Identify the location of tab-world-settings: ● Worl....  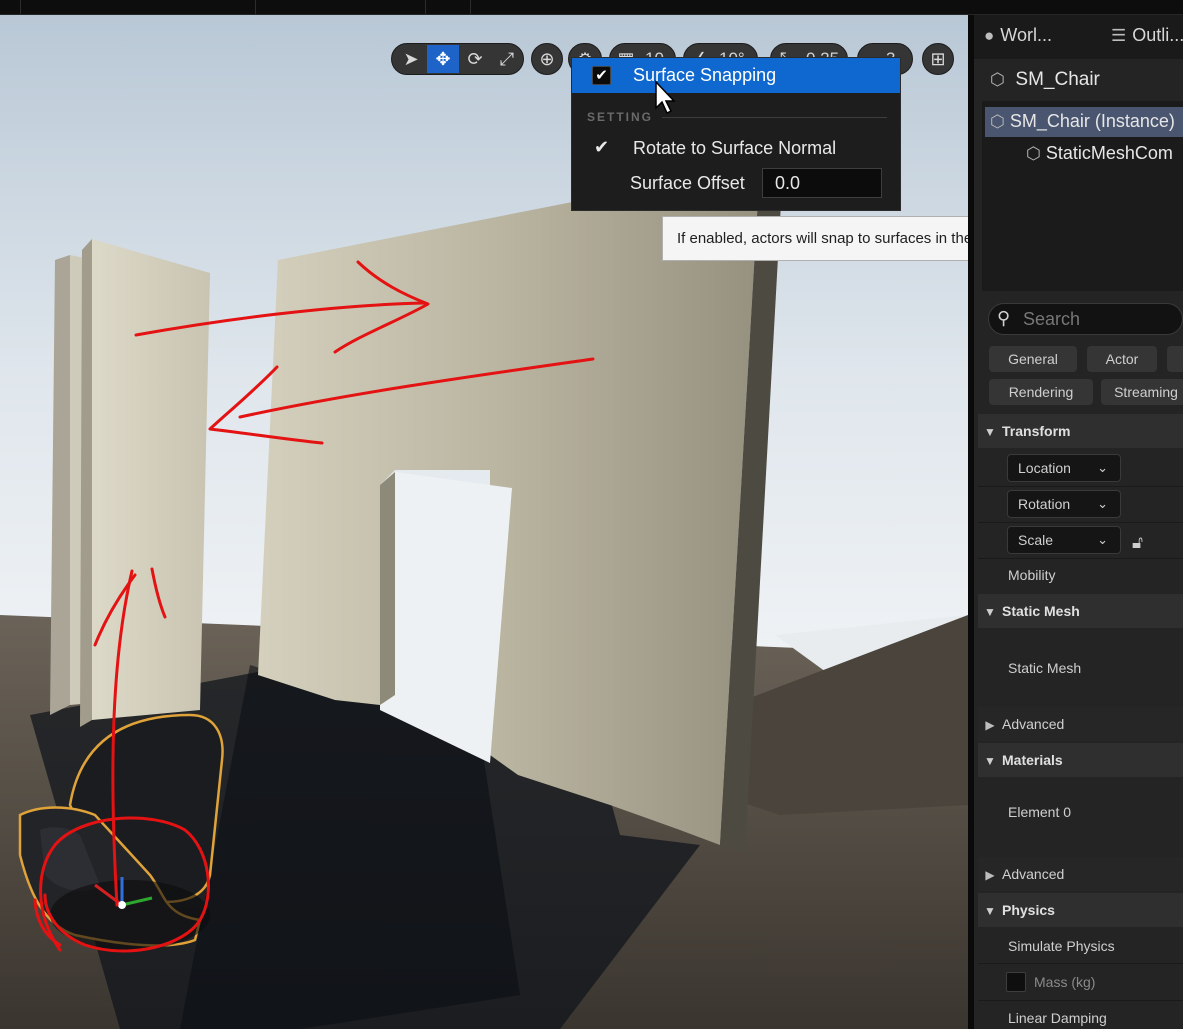
(1018, 35).